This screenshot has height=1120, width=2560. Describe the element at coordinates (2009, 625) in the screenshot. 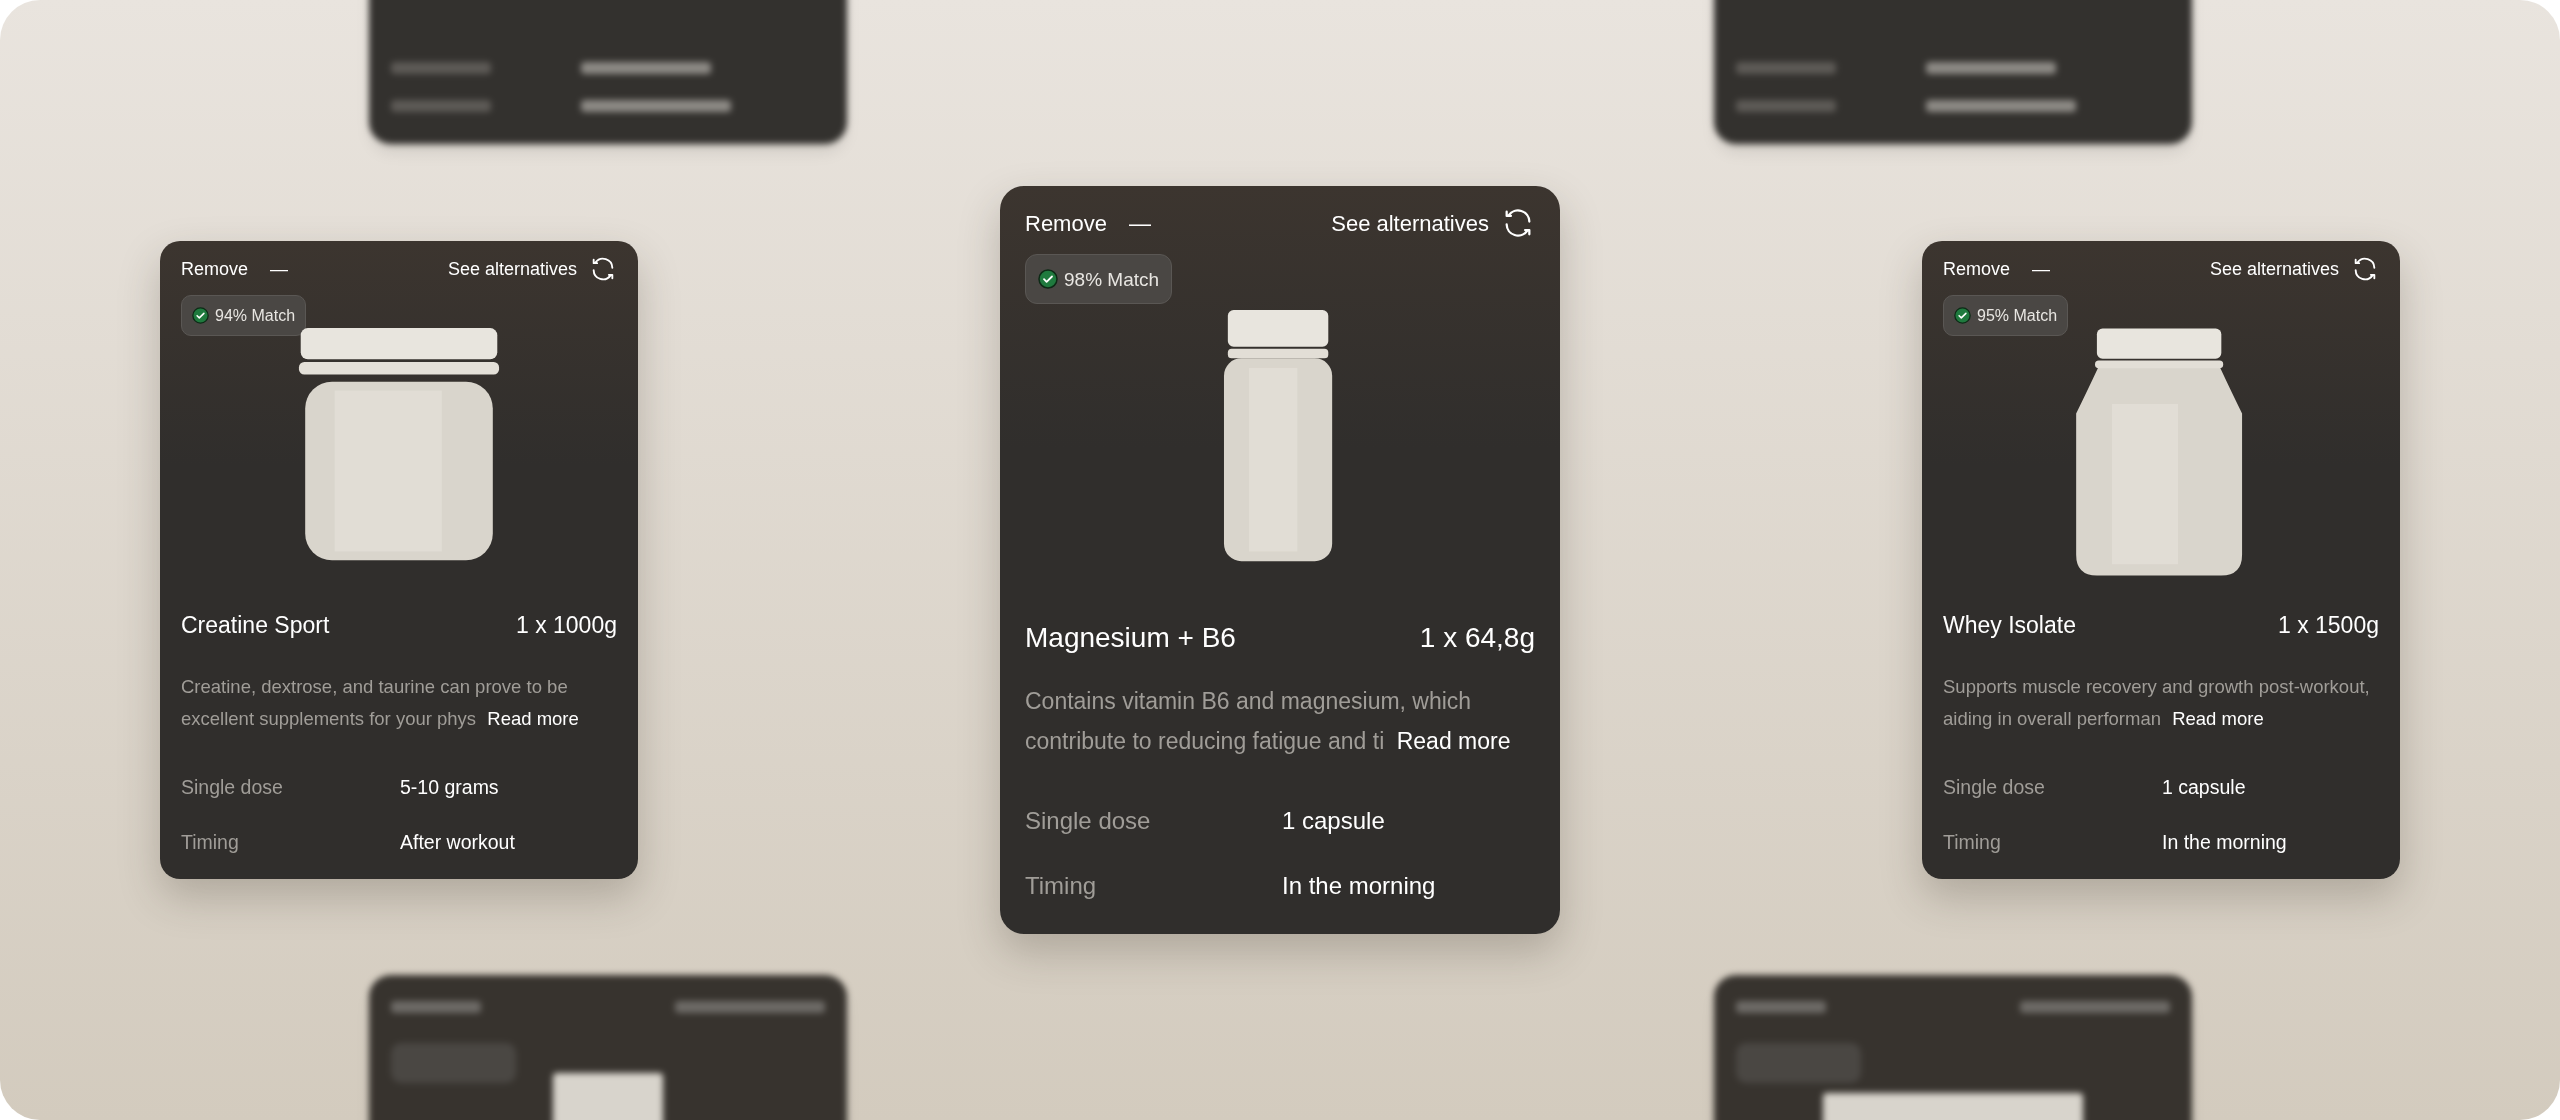

I see `product-name: Whey Isolate` at that location.